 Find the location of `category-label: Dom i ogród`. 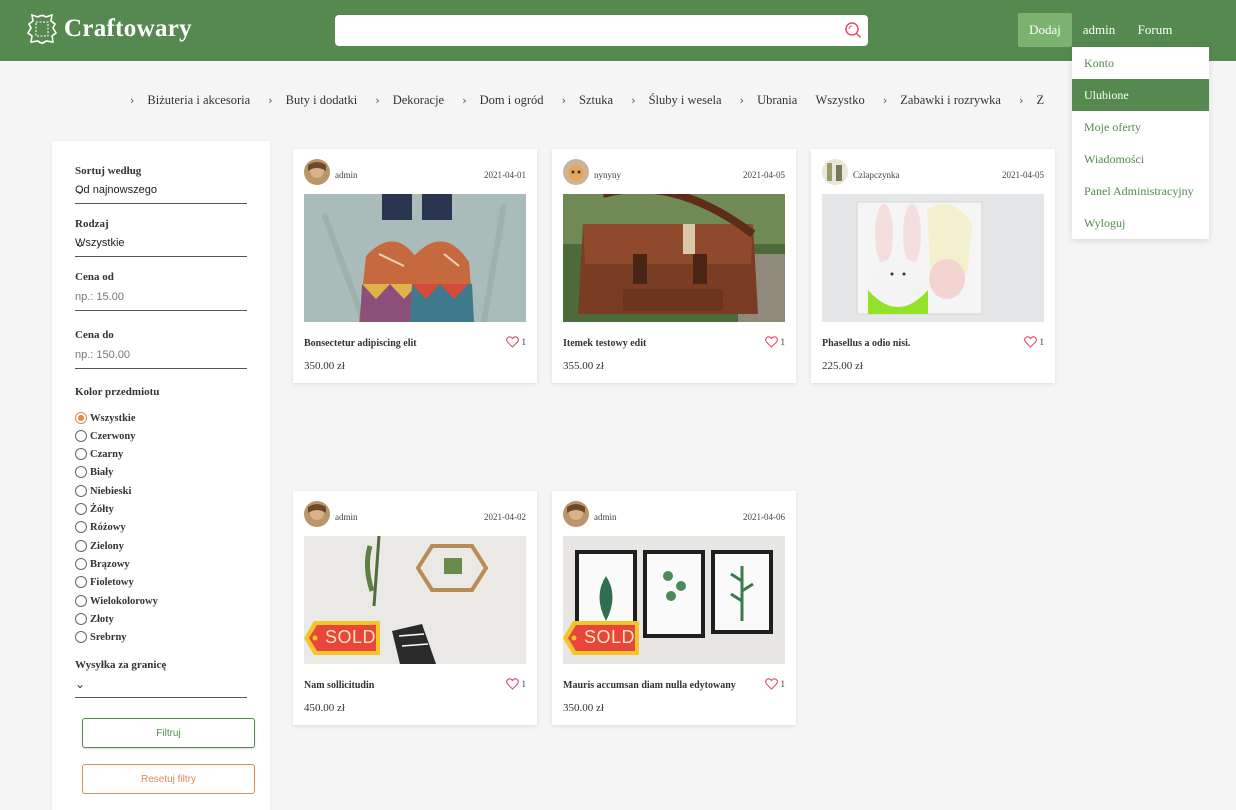

category-label: Dom i ogród is located at coordinates (511, 100).